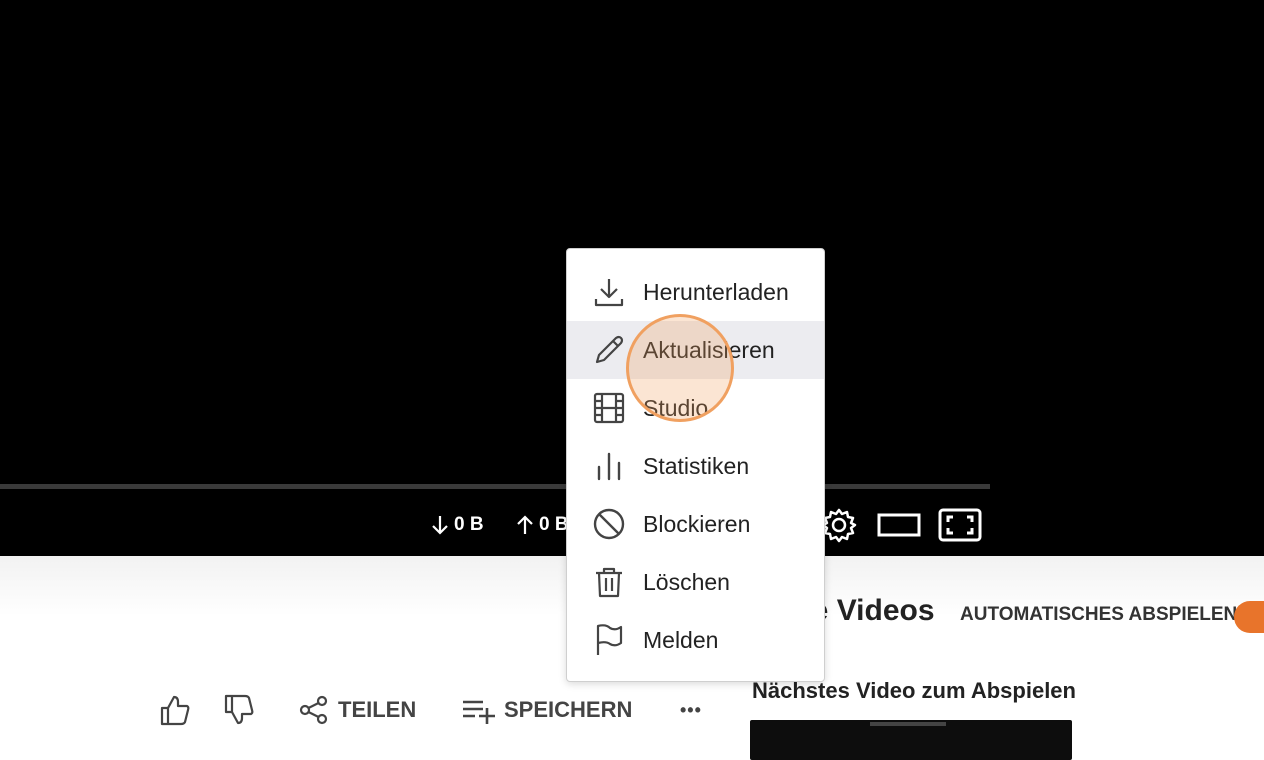  I want to click on save-label: SPEICHERN, so click(568, 709).